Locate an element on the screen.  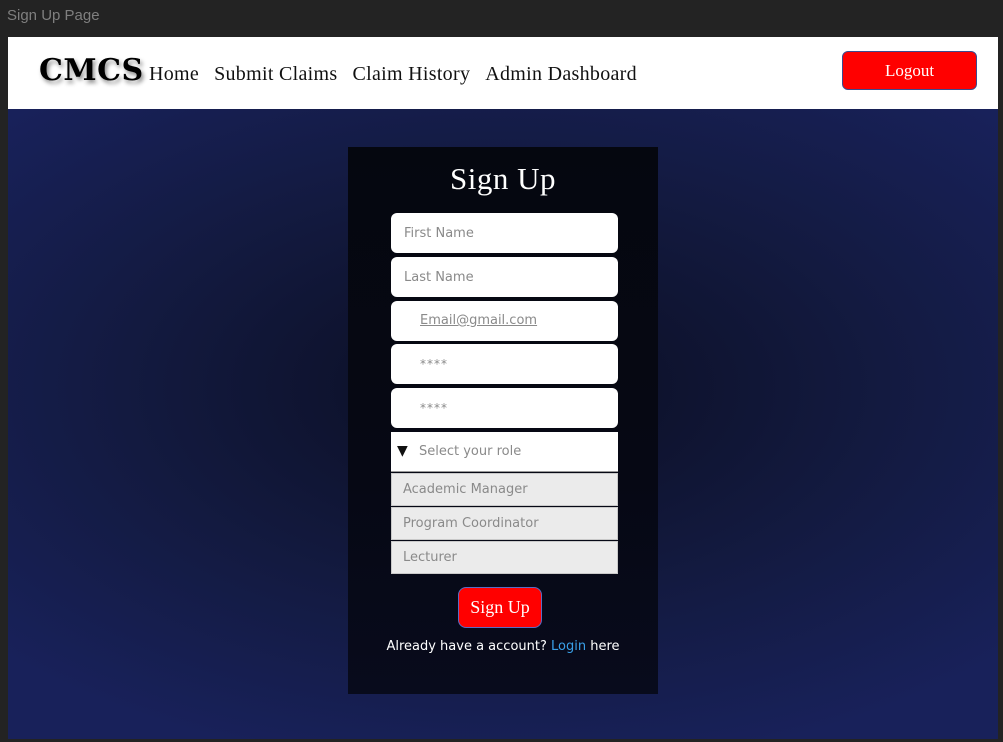
role-select: ▼ Select your role is located at coordinates (504, 452).